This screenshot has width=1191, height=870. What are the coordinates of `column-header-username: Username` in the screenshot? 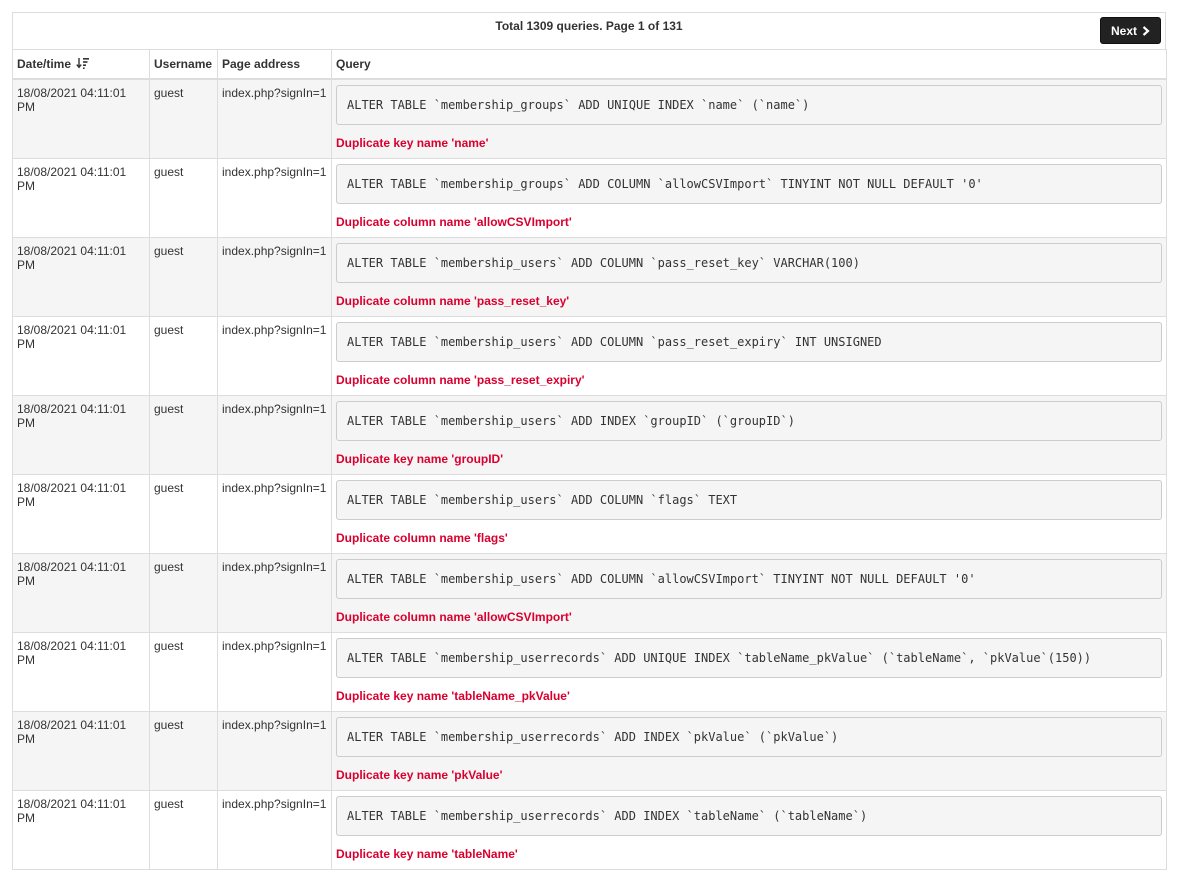 It's located at (183, 64).